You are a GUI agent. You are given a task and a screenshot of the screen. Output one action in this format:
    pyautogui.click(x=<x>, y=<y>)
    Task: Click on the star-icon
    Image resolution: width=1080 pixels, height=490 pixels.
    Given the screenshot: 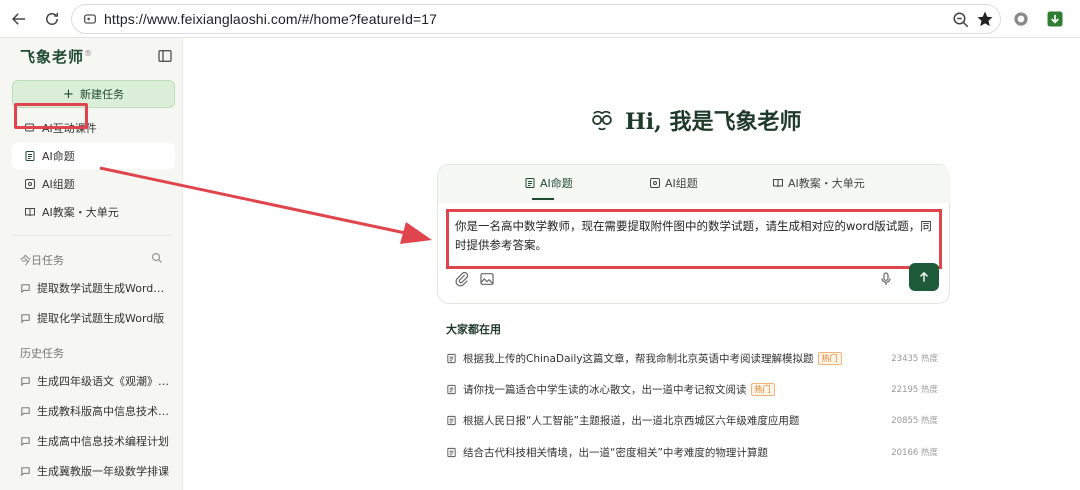 What is the action you would take?
    pyautogui.click(x=985, y=19)
    